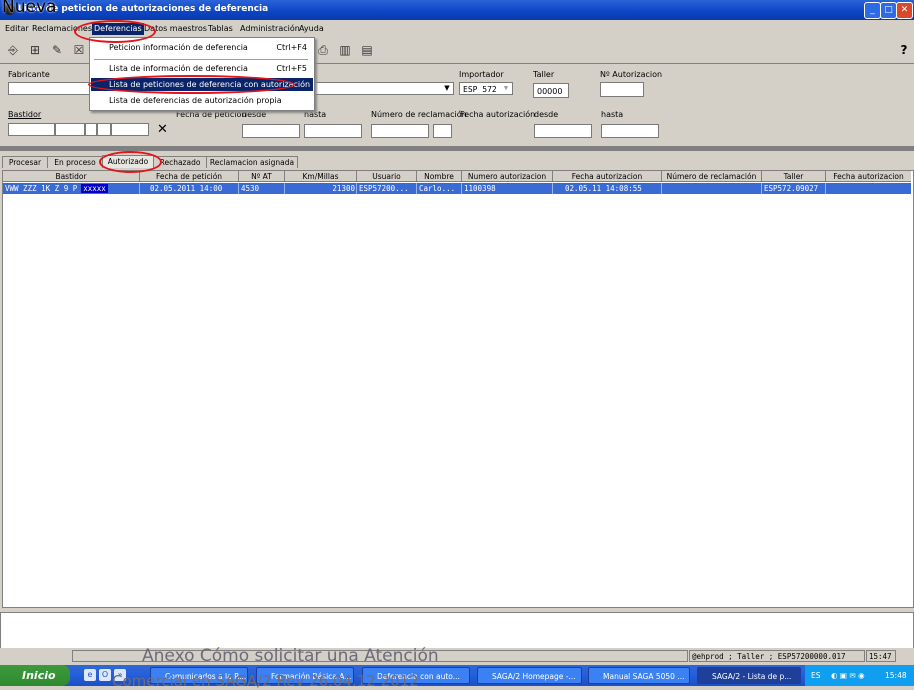 The image size is (914, 690). Describe the element at coordinates (25, 114) in the screenshot. I see `bastidor-label: Bastidor` at that location.